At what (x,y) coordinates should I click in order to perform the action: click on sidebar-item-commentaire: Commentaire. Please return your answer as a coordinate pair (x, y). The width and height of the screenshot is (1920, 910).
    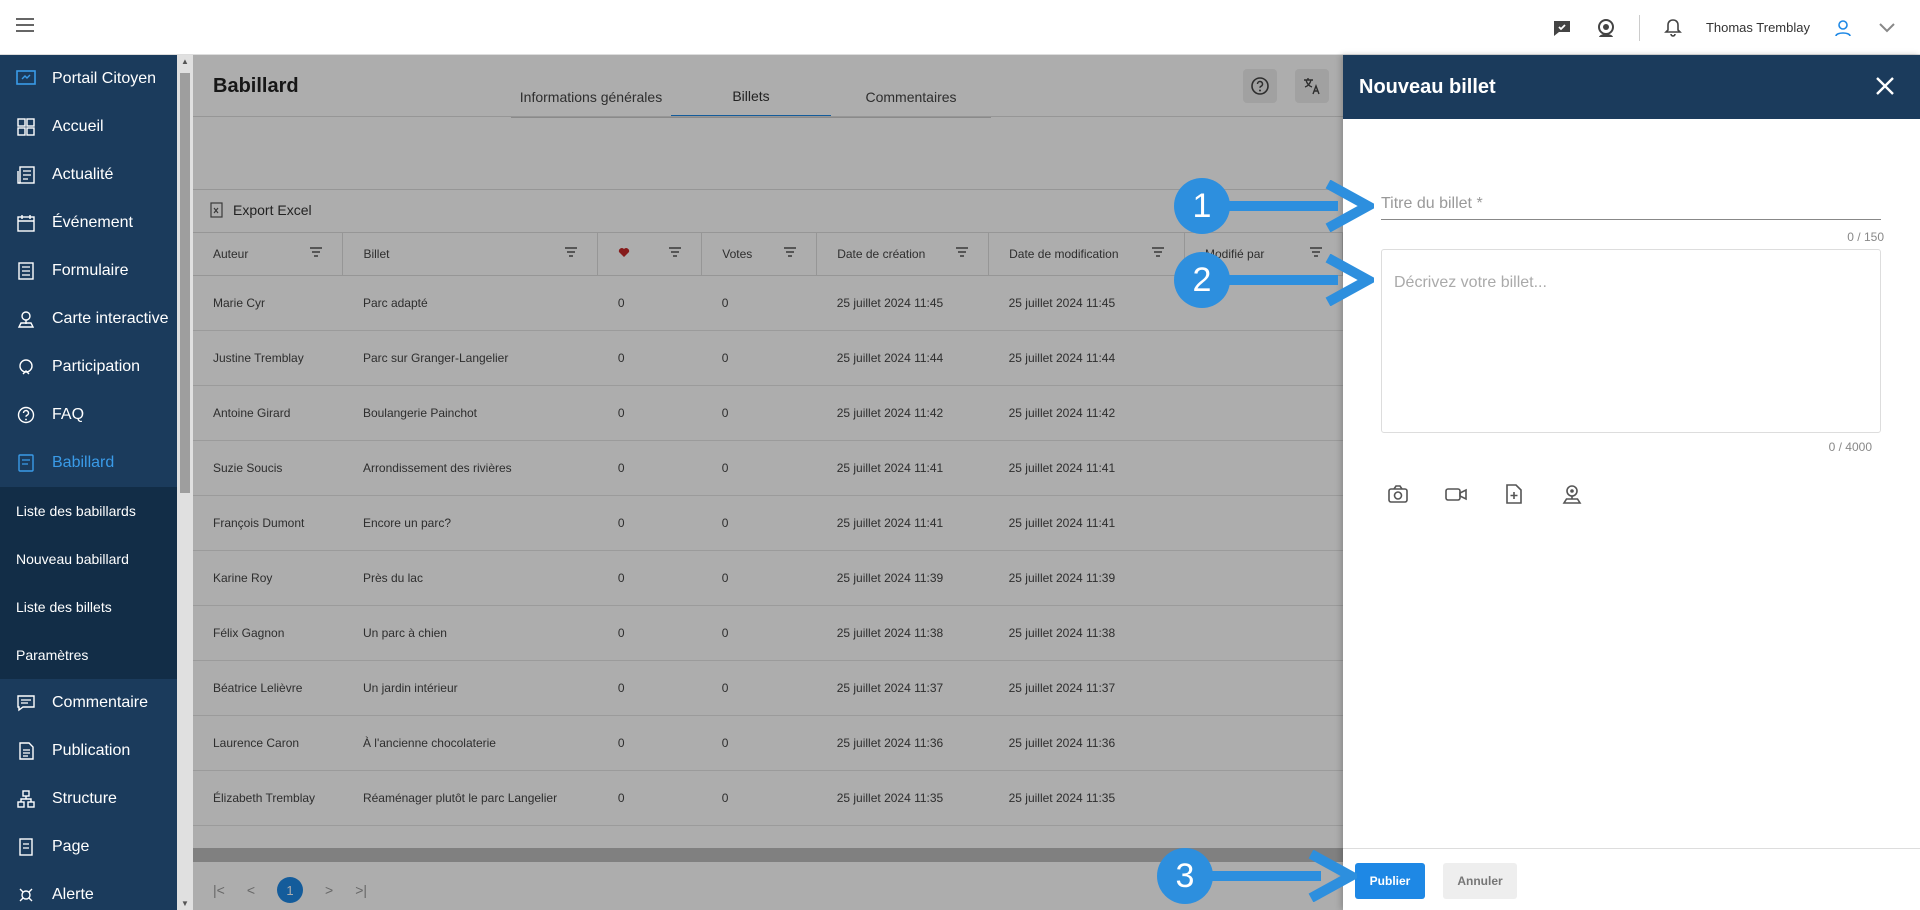
    Looking at the image, I should click on (88, 703).